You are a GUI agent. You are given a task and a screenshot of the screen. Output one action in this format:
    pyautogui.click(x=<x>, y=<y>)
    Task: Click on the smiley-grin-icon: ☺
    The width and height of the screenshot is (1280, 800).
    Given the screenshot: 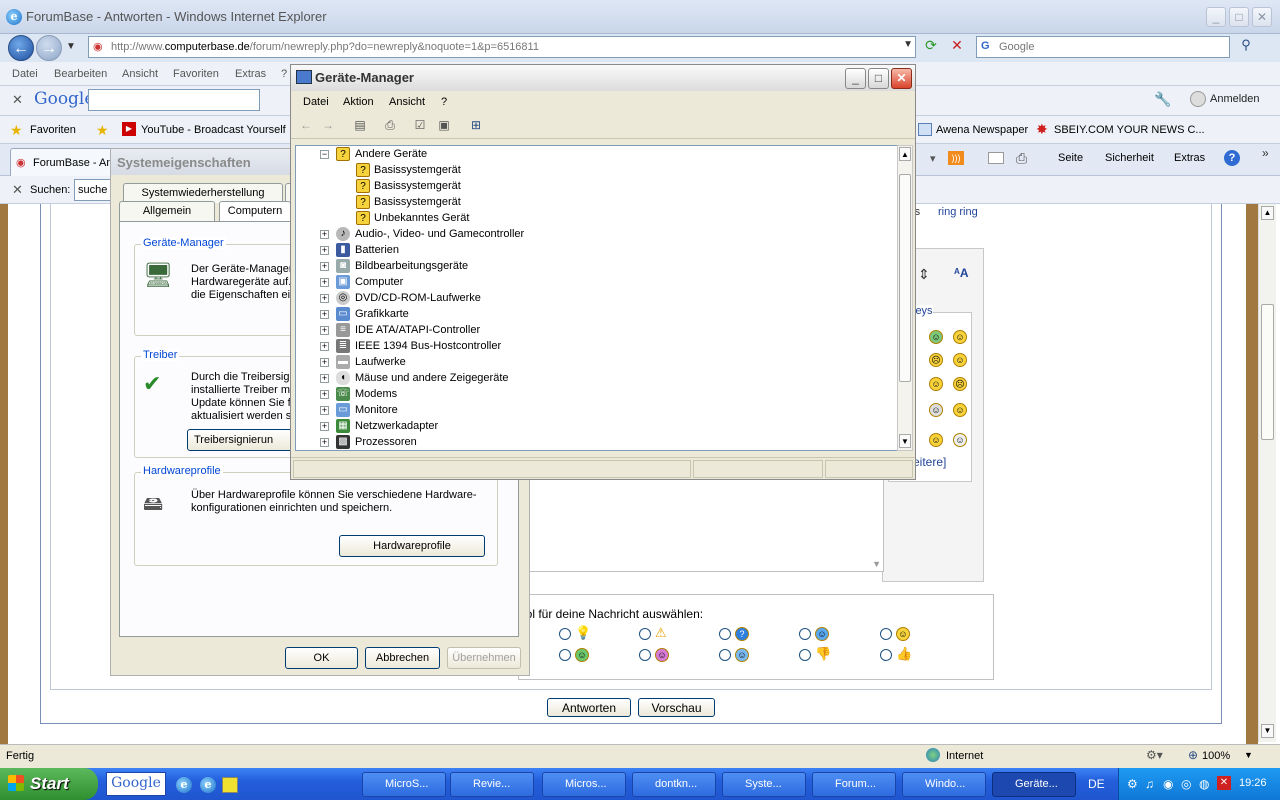 What is the action you would take?
    pyautogui.click(x=936, y=337)
    